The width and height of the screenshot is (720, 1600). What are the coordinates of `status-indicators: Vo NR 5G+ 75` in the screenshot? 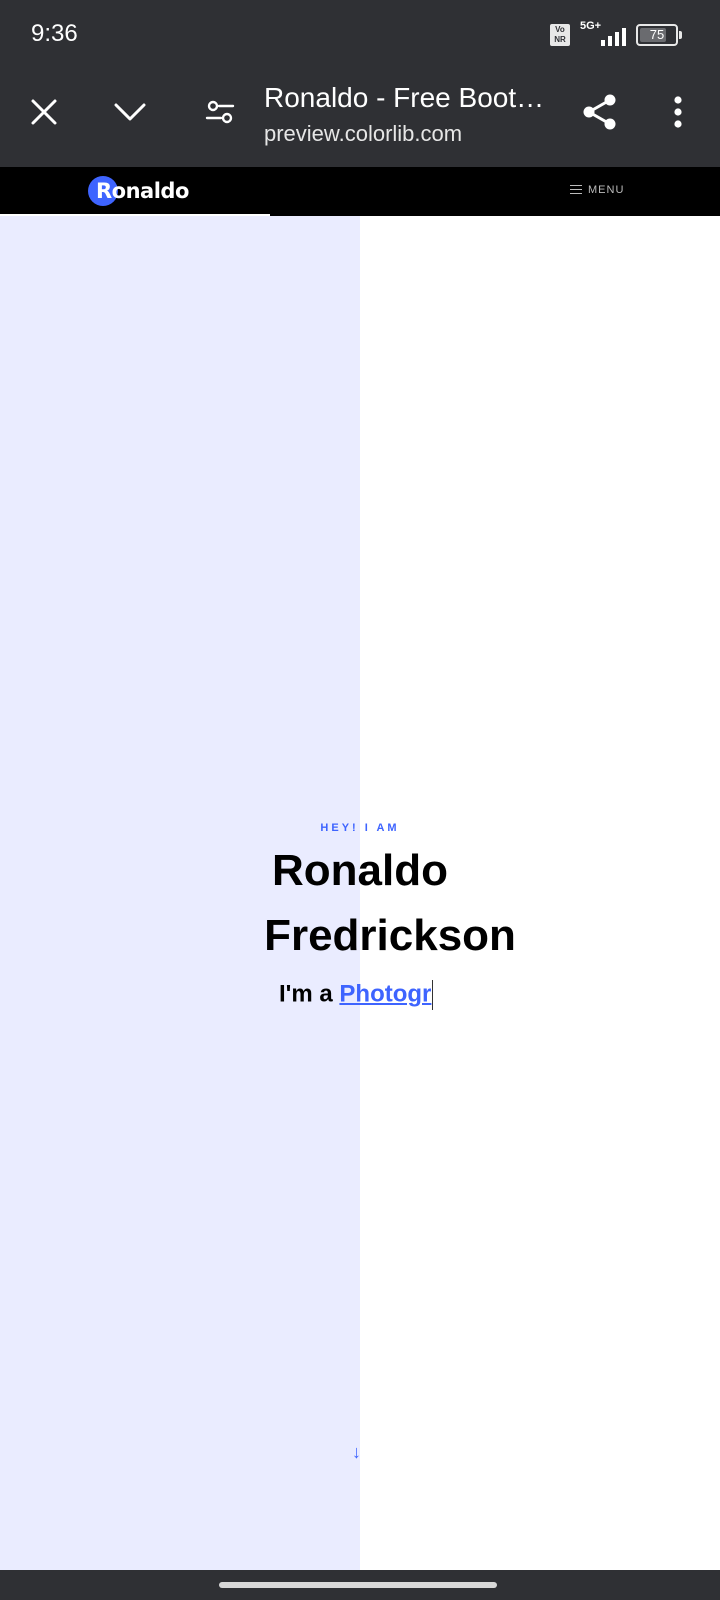 It's located at (616, 34).